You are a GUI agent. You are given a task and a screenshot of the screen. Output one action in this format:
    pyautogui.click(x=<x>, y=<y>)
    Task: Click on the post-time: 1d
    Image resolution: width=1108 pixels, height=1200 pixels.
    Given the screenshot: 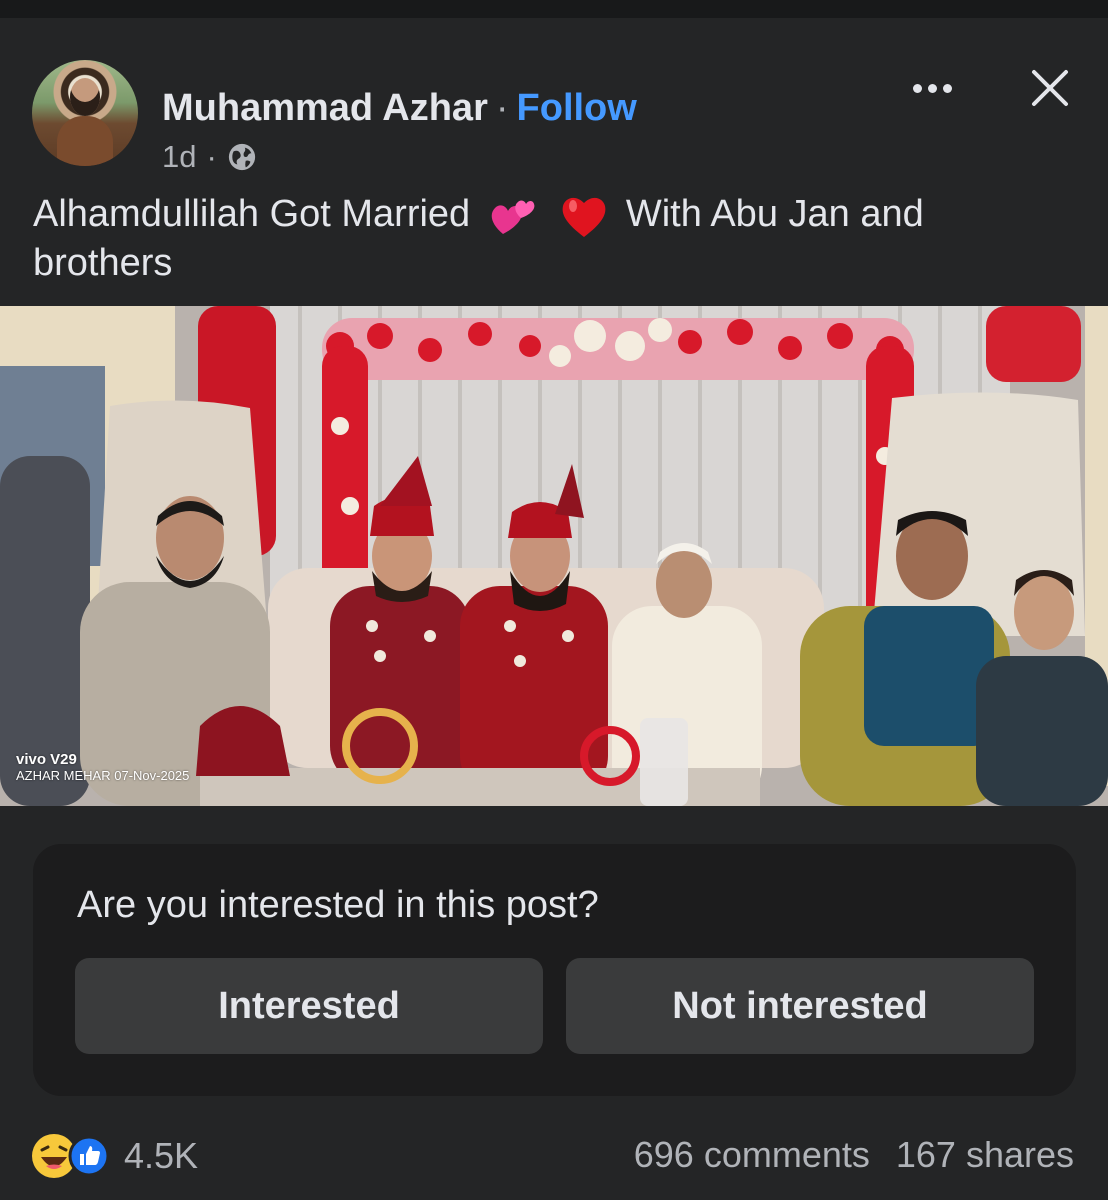 What is the action you would take?
    pyautogui.click(x=179, y=157)
    